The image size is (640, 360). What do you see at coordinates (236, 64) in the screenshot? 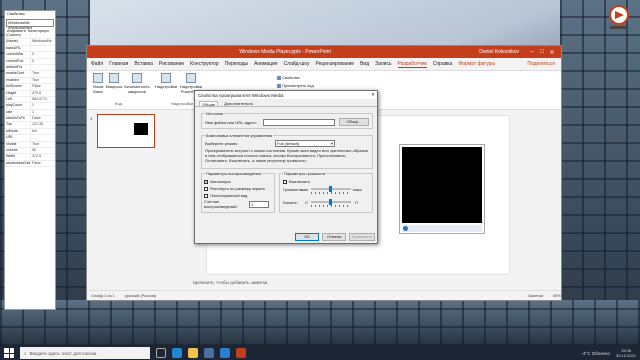
I see `tab-transitions: Переходы` at bounding box center [236, 64].